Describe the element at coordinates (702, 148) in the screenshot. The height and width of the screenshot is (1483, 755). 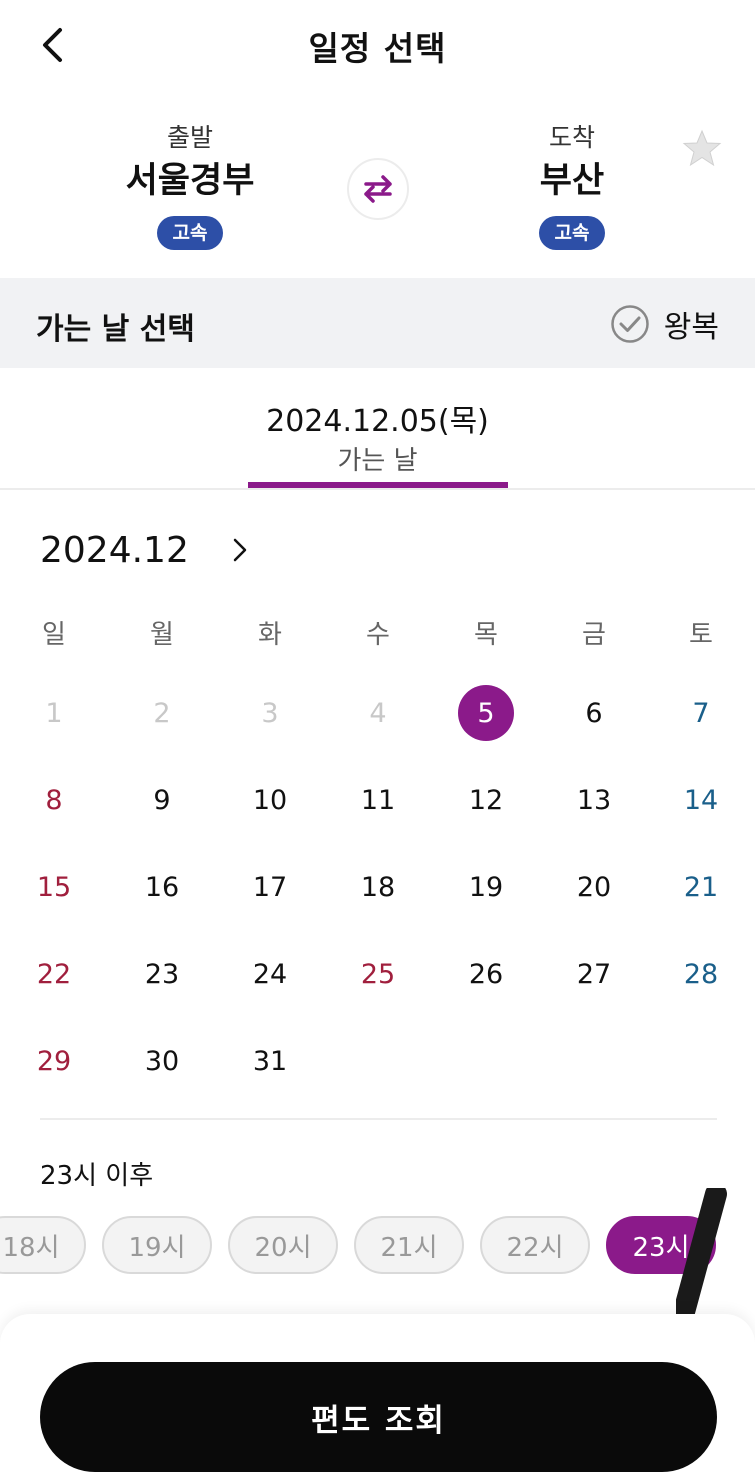
I see `star-icon` at that location.